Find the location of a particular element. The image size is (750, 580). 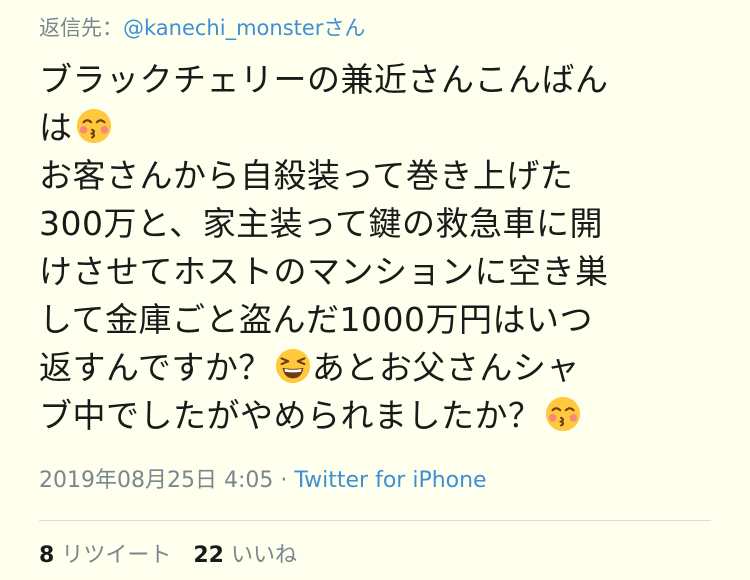

divider is located at coordinates (375, 520).